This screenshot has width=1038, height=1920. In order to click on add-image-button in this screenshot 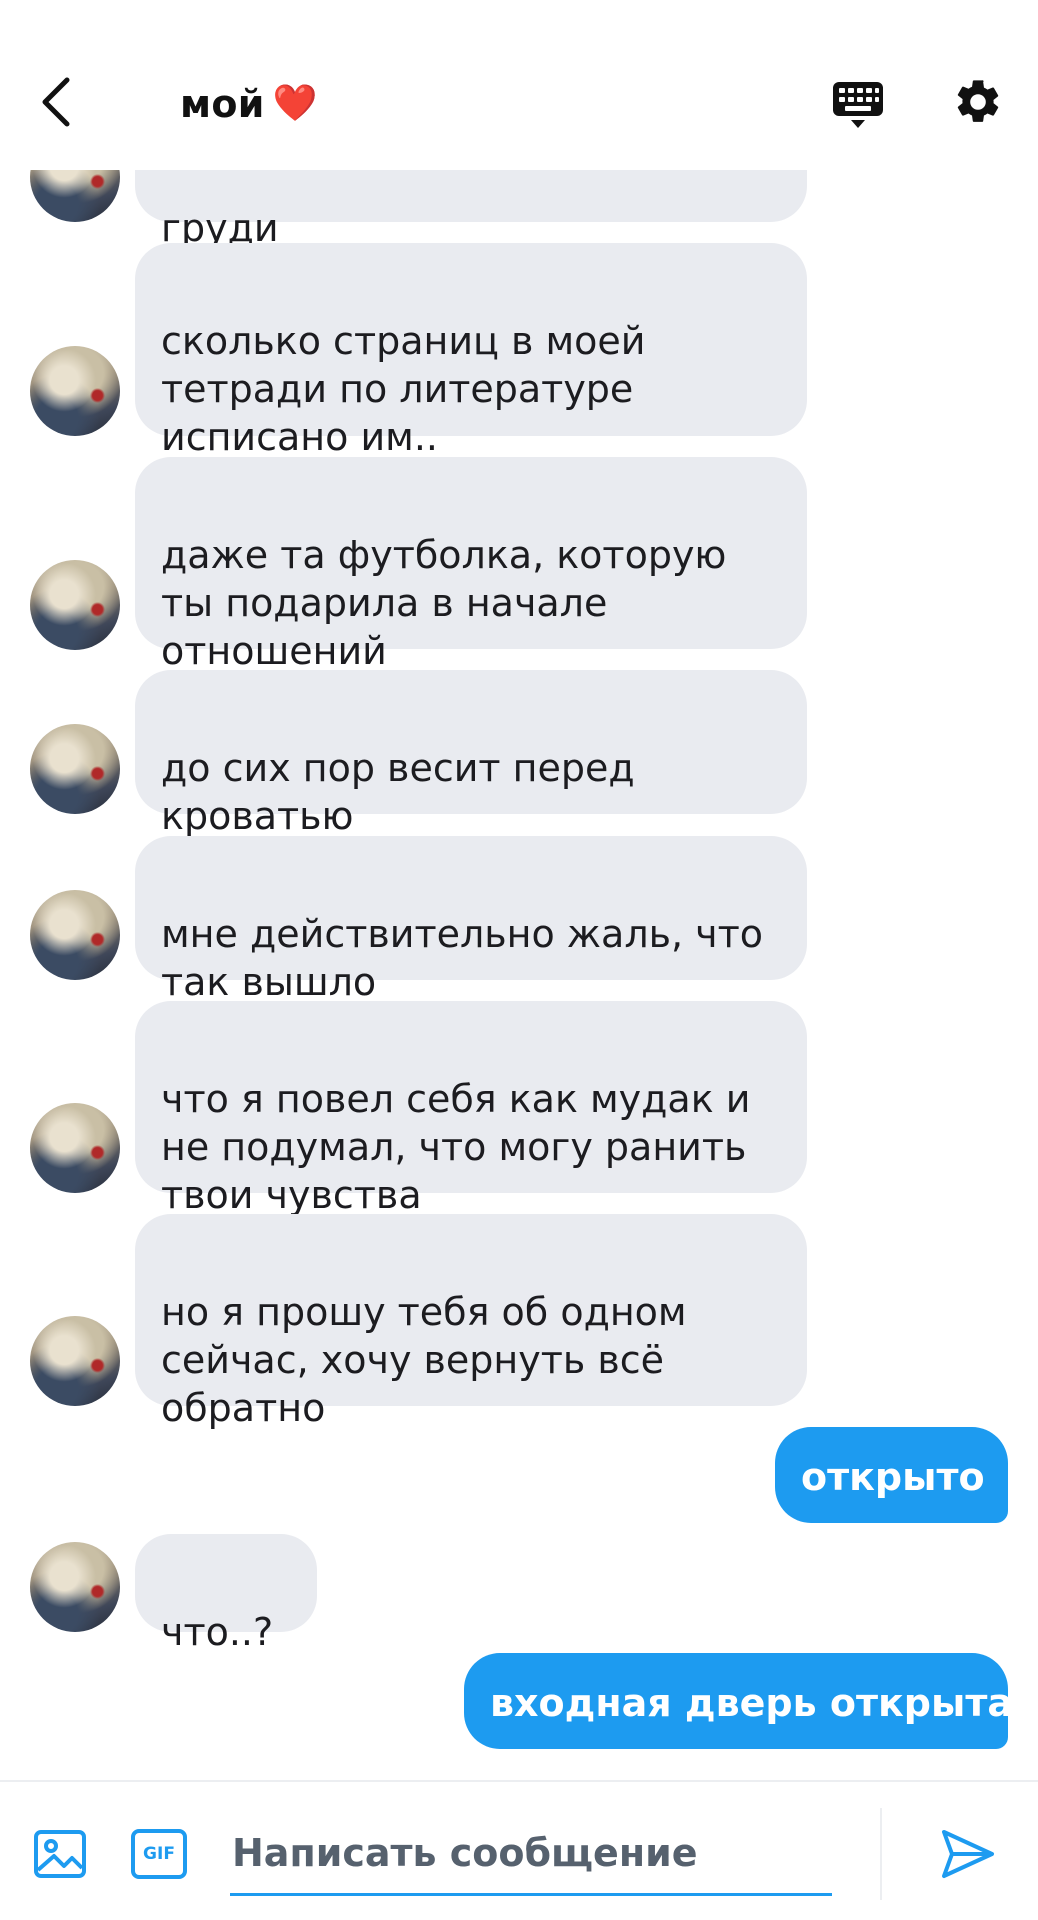, I will do `click(60, 1854)`.